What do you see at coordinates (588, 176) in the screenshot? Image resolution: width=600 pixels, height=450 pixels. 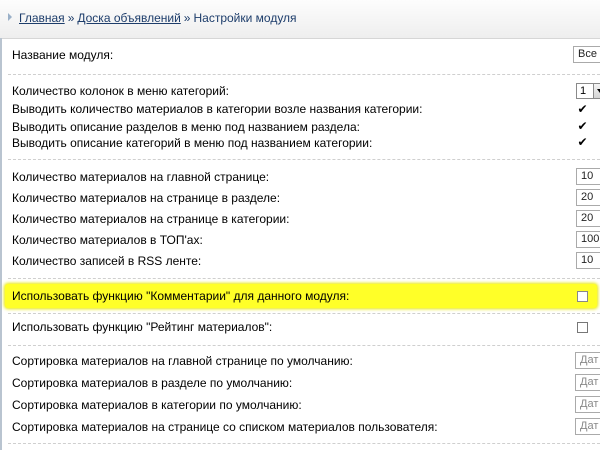 I see `main-page-count-input: 10` at bounding box center [588, 176].